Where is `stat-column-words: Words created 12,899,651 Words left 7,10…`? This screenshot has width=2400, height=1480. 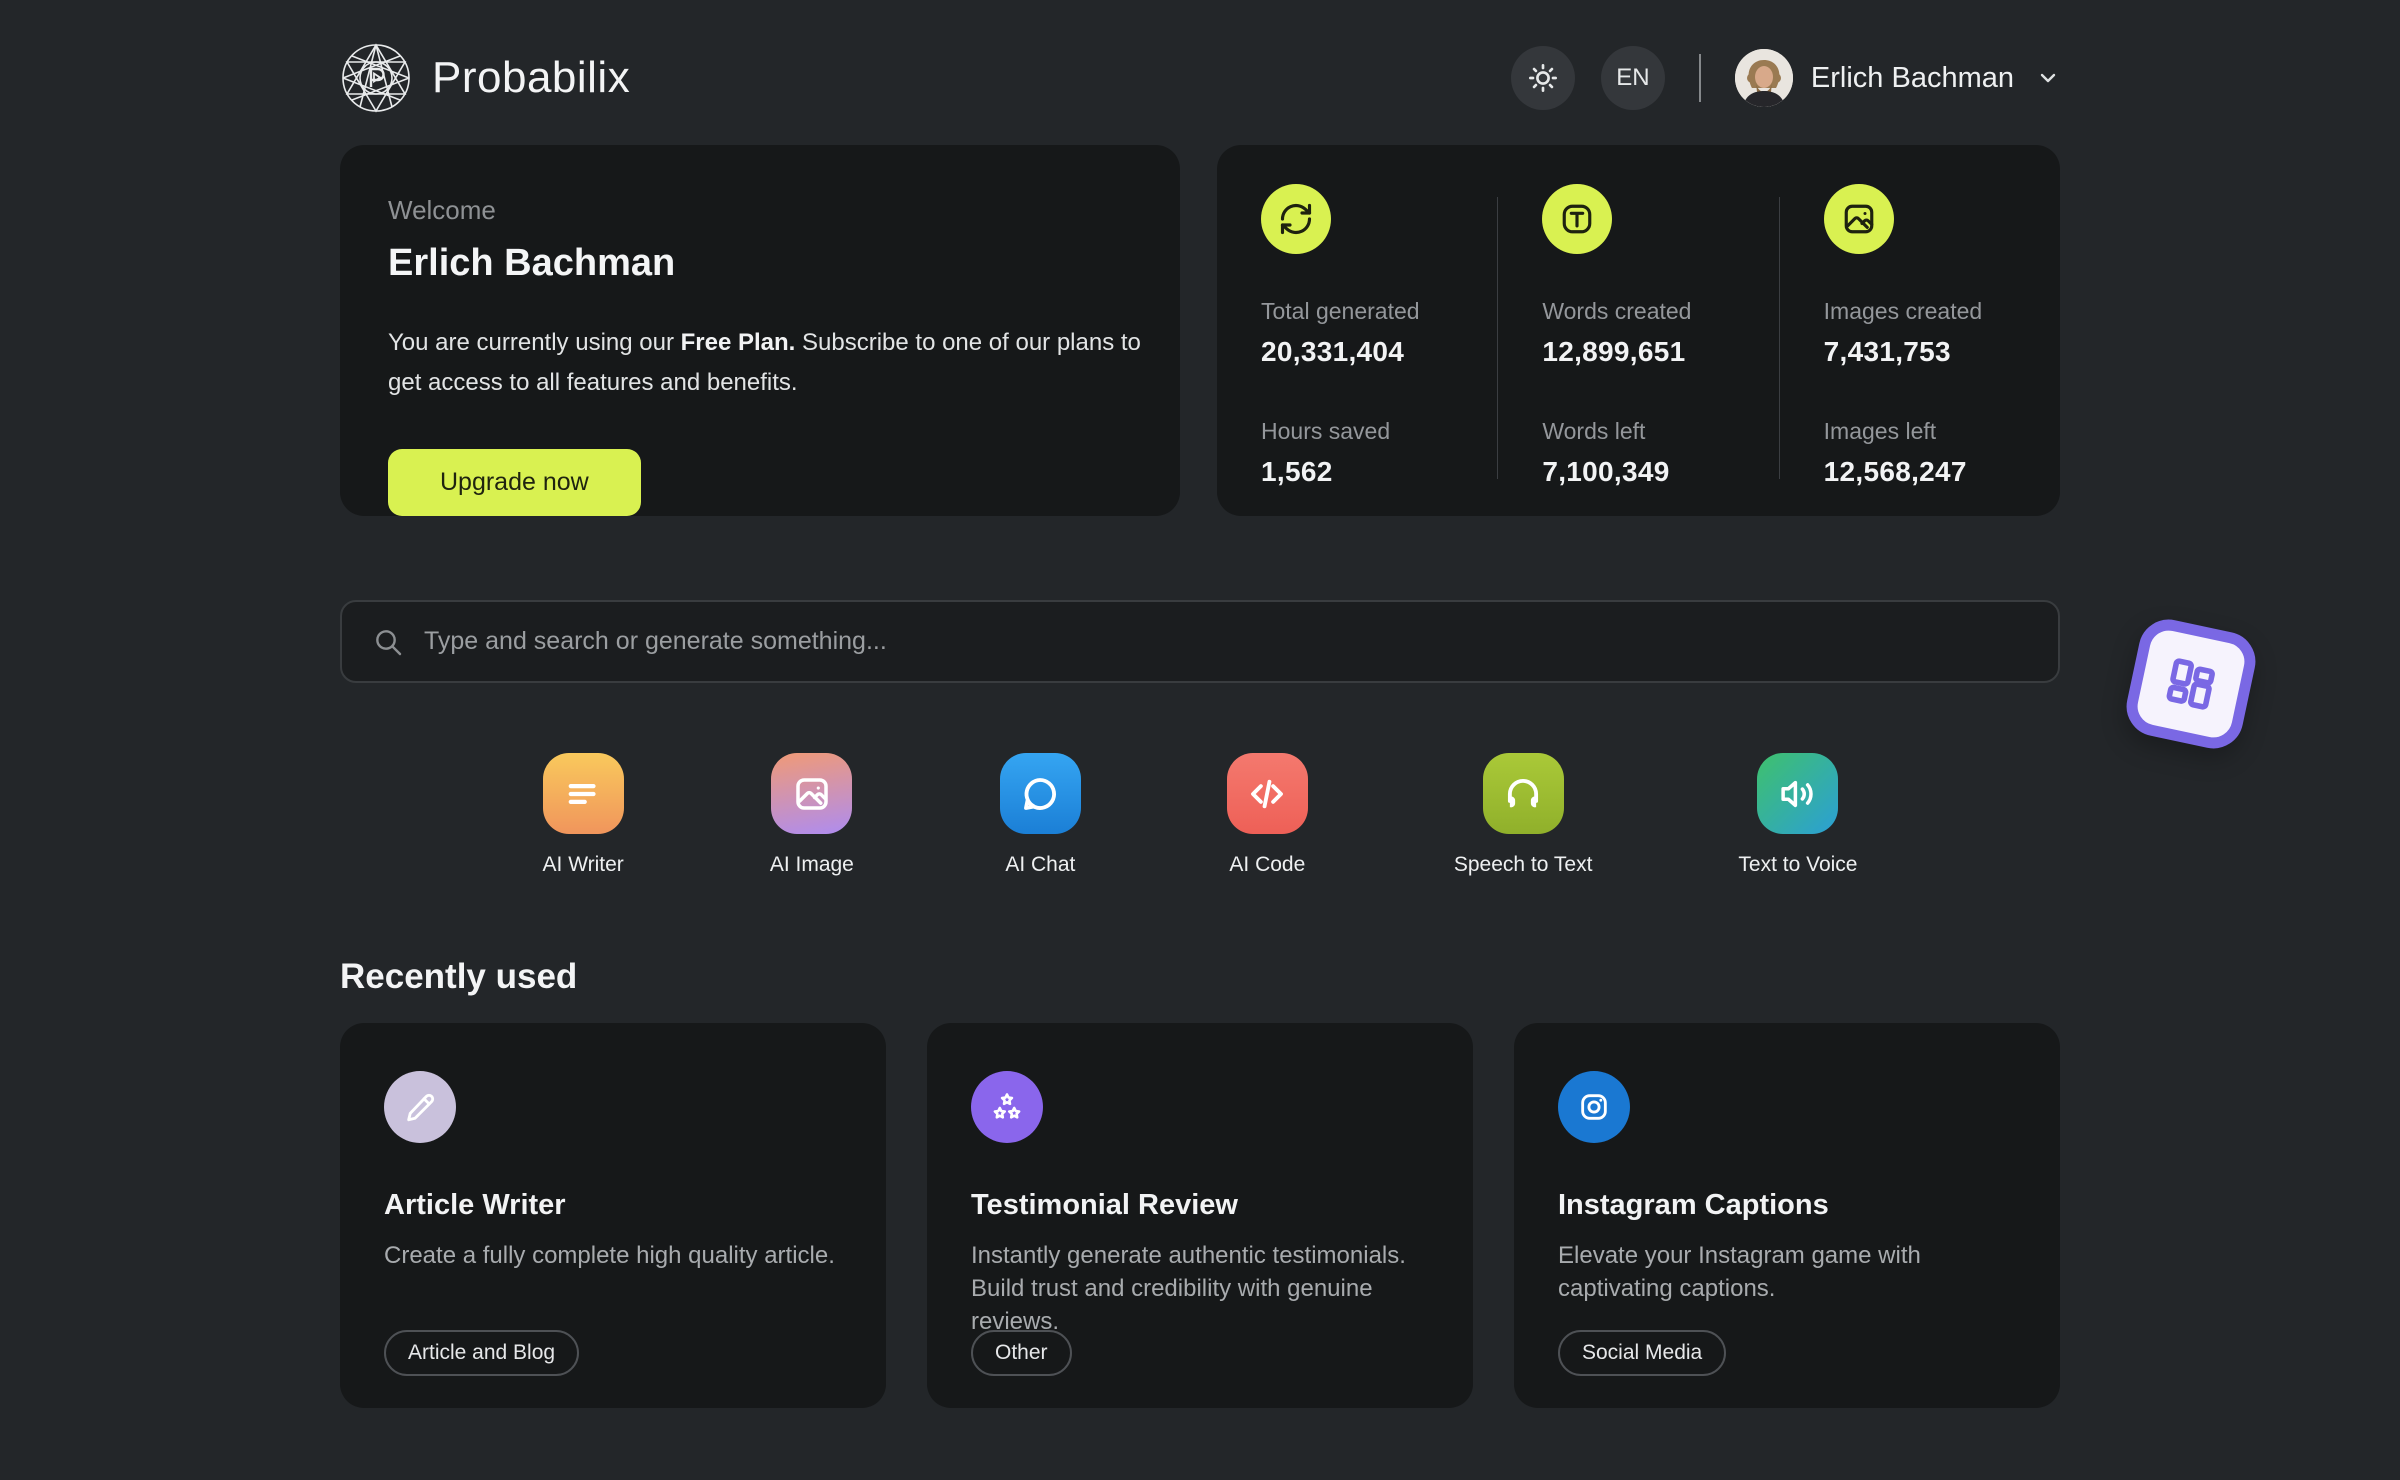 stat-column-words: Words created 12,899,651 Words left 7,10… is located at coordinates (1638, 350).